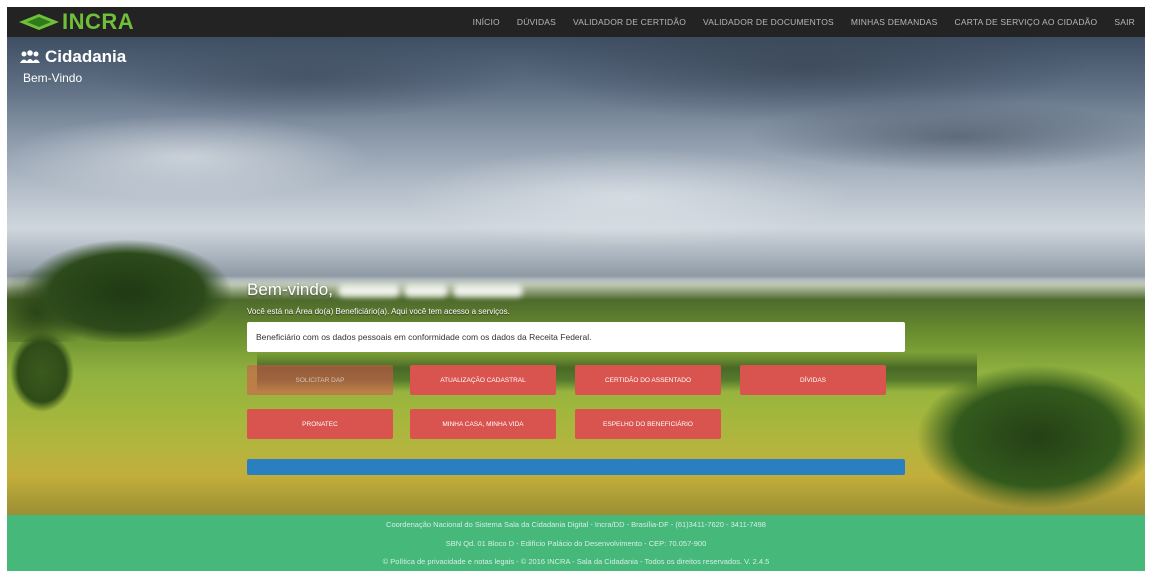 This screenshot has width=1151, height=571. I want to click on nav-validador-documentos: VALIDADOR DE DOCUMENTOS, so click(768, 22).